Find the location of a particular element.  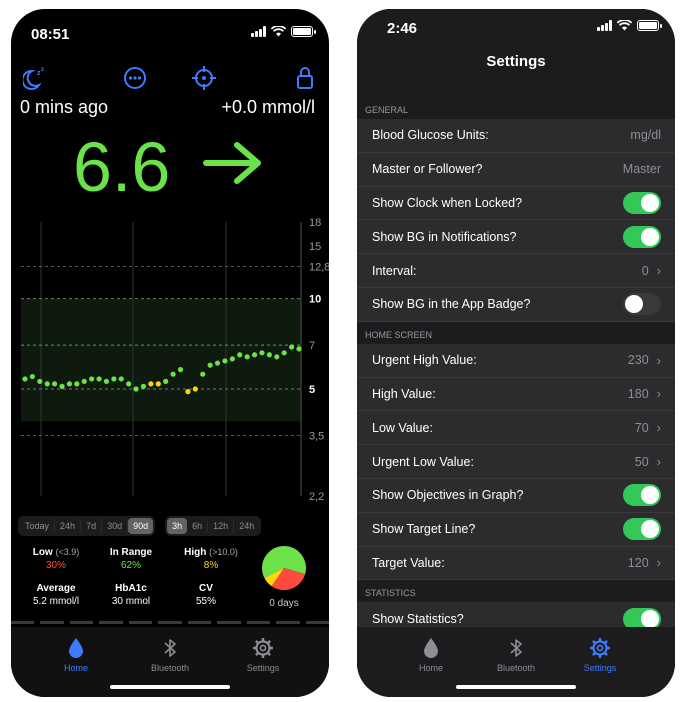

range-button-today: Today is located at coordinates (38, 526).